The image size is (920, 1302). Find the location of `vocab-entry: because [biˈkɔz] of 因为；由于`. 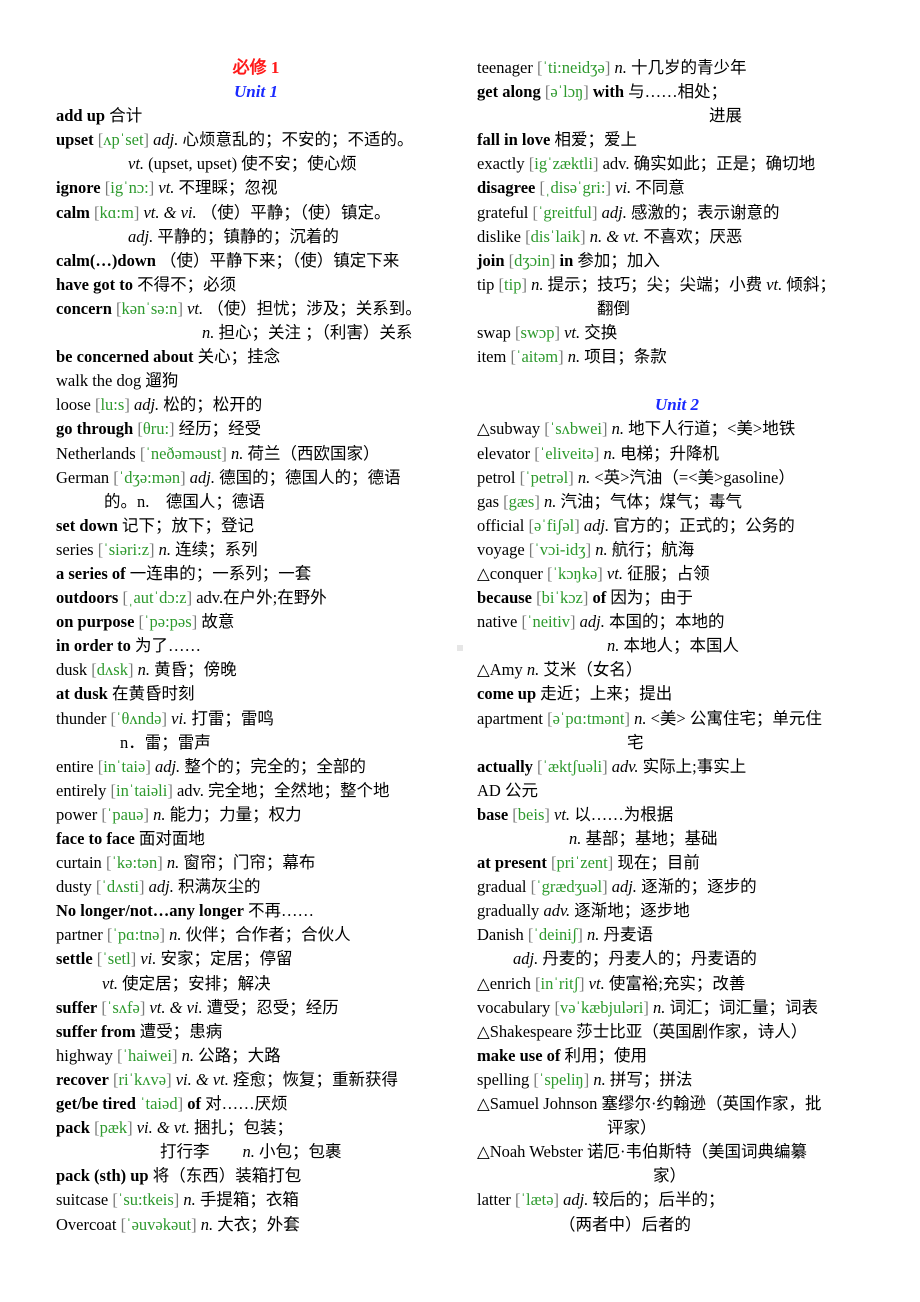

vocab-entry: because [biˈkɔz] of 因为；由于 is located at coordinates (677, 598).